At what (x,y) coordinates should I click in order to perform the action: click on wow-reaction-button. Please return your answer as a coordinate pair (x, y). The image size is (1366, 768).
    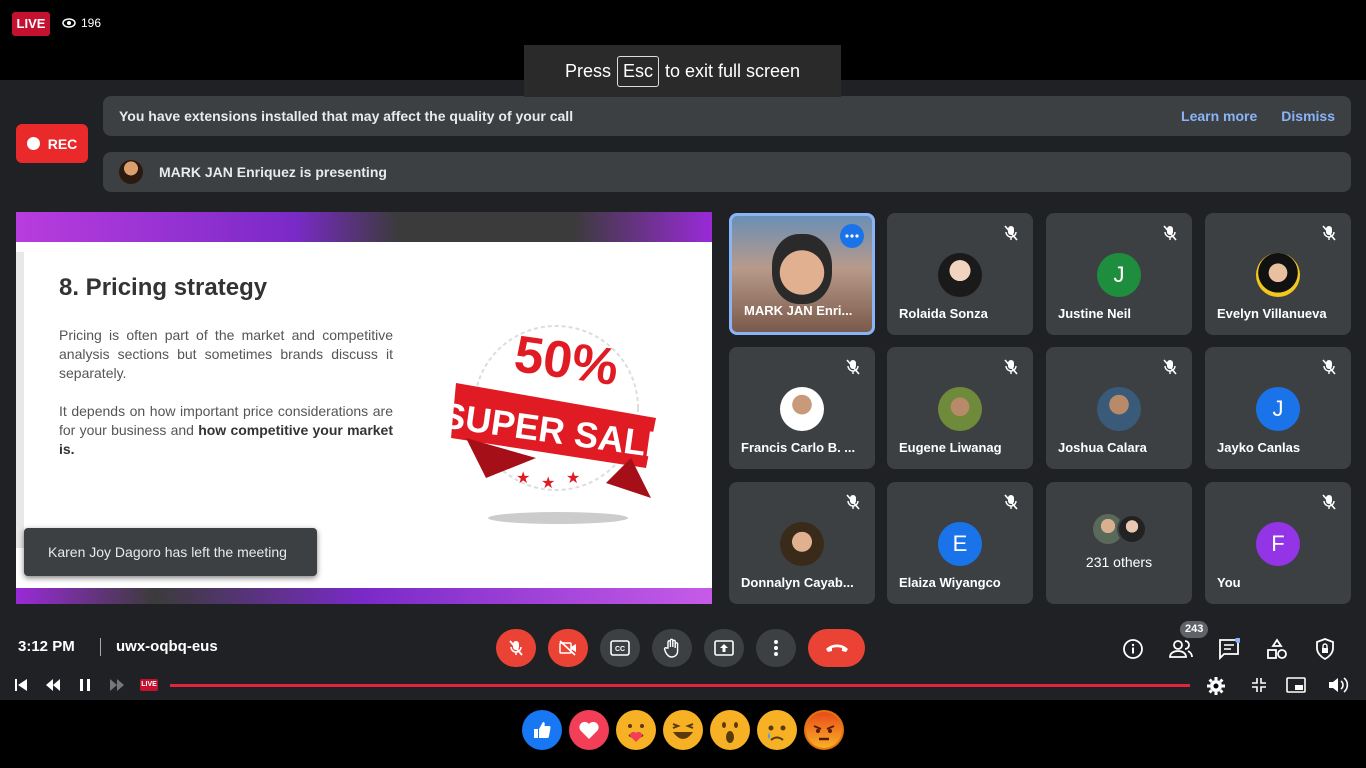
    Looking at the image, I should click on (730, 730).